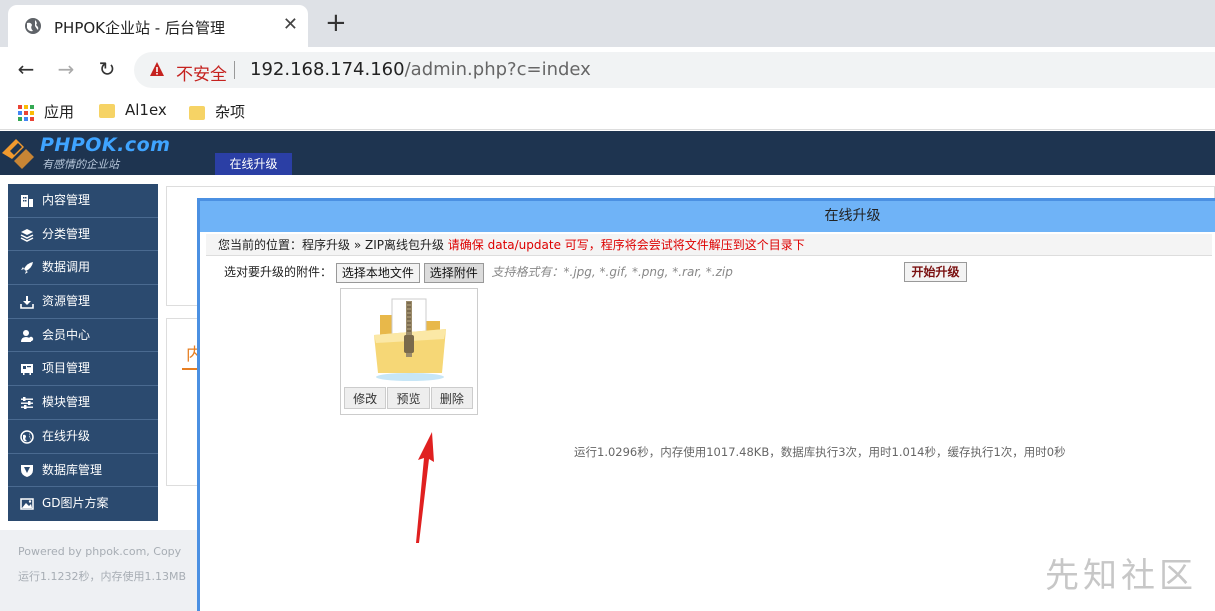 This screenshot has width=1215, height=611. What do you see at coordinates (327, 69) in the screenshot?
I see `url-host: 192.168.174.160` at bounding box center [327, 69].